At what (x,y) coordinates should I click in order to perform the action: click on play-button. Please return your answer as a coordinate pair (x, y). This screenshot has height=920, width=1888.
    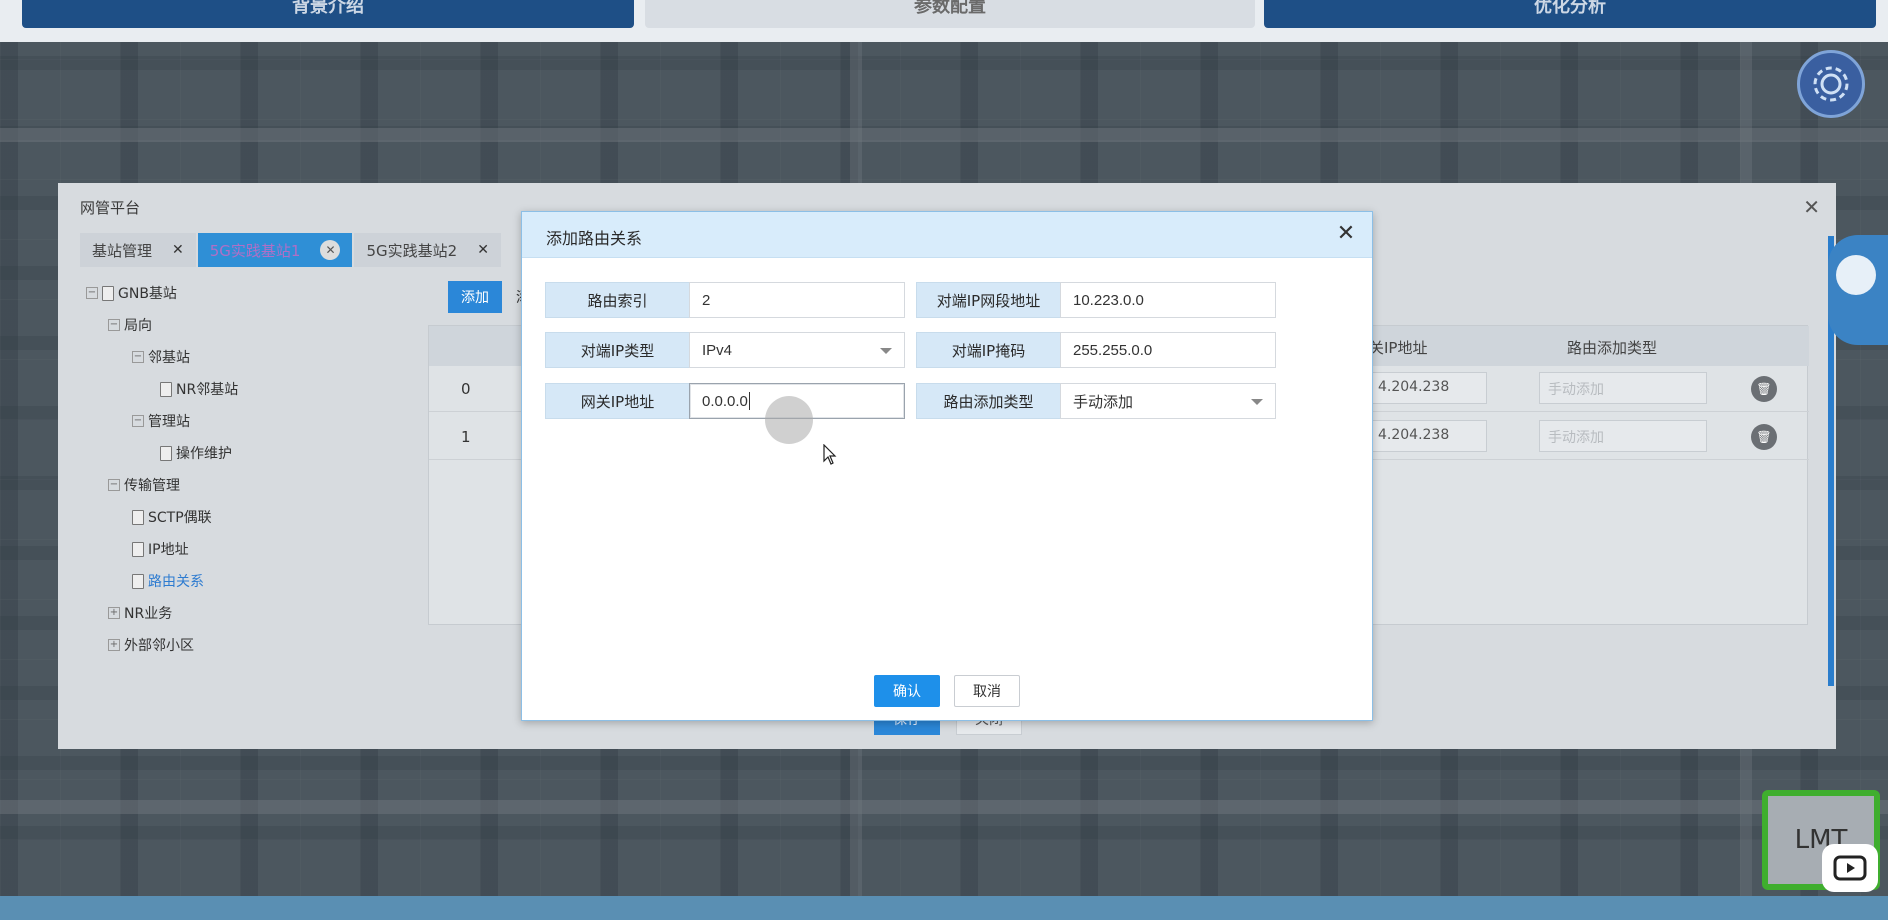
    Looking at the image, I should click on (1850, 868).